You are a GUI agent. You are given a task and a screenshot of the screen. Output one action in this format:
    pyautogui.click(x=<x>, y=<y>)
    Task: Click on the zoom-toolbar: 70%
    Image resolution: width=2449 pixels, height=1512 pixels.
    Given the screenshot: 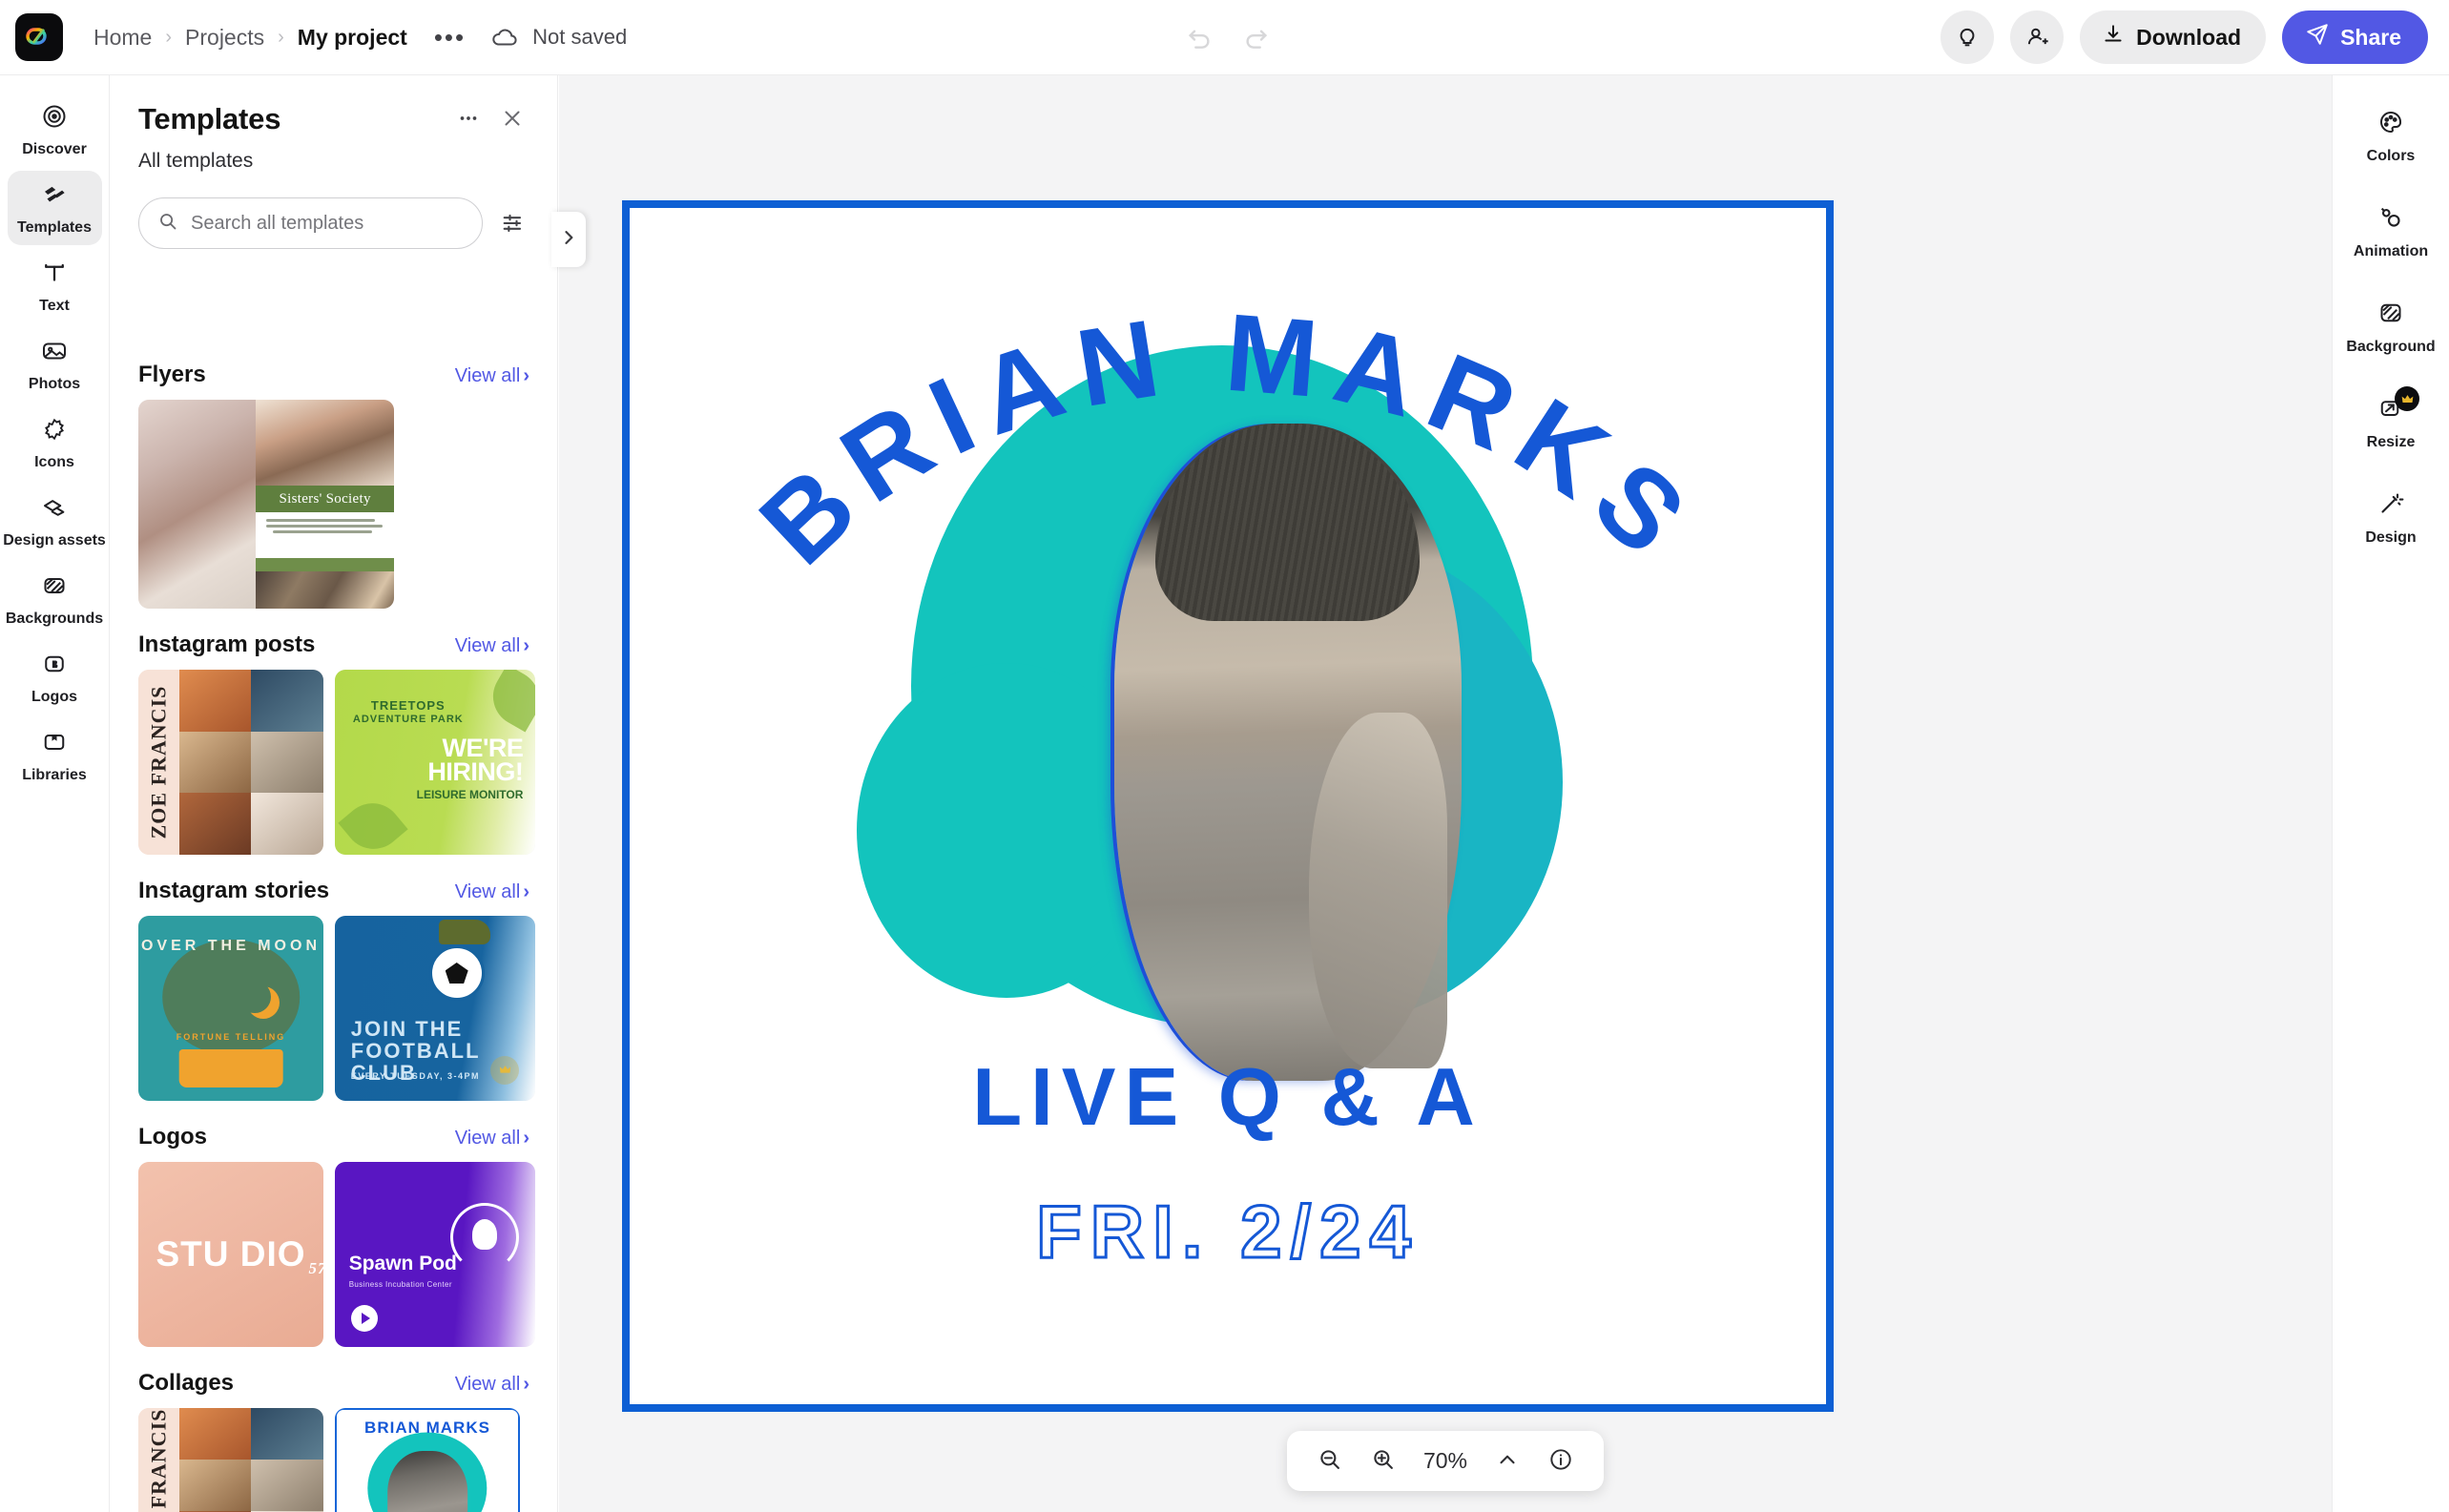 What is the action you would take?
    pyautogui.click(x=1445, y=1461)
    